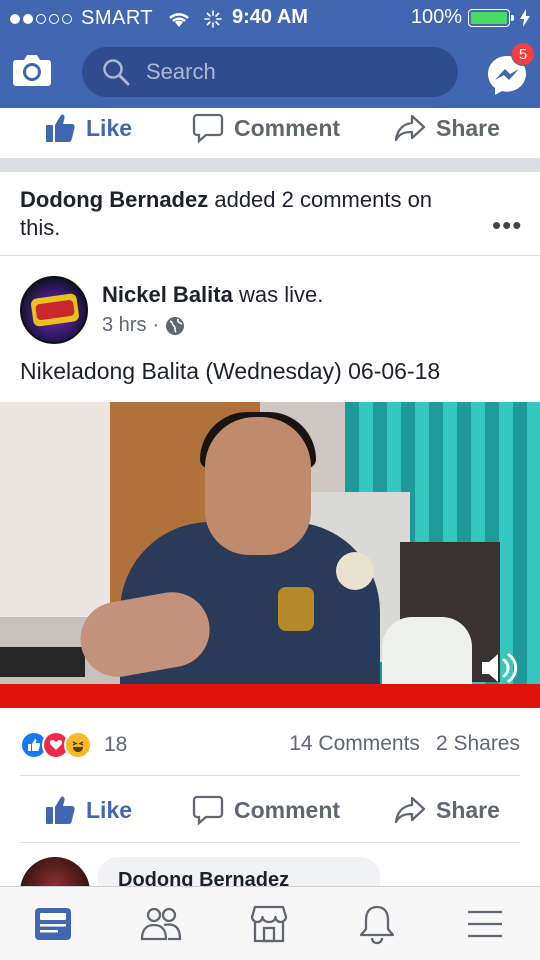 This screenshot has height=960, width=540. Describe the element at coordinates (116, 744) in the screenshot. I see `reaction-count: 18` at that location.